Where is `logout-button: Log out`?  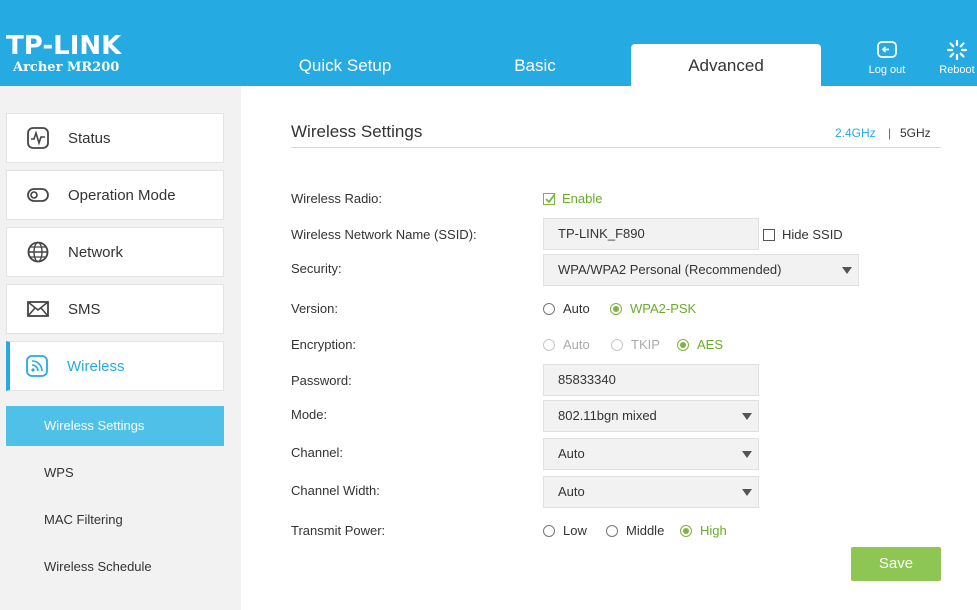 logout-button: Log out is located at coordinates (887, 58).